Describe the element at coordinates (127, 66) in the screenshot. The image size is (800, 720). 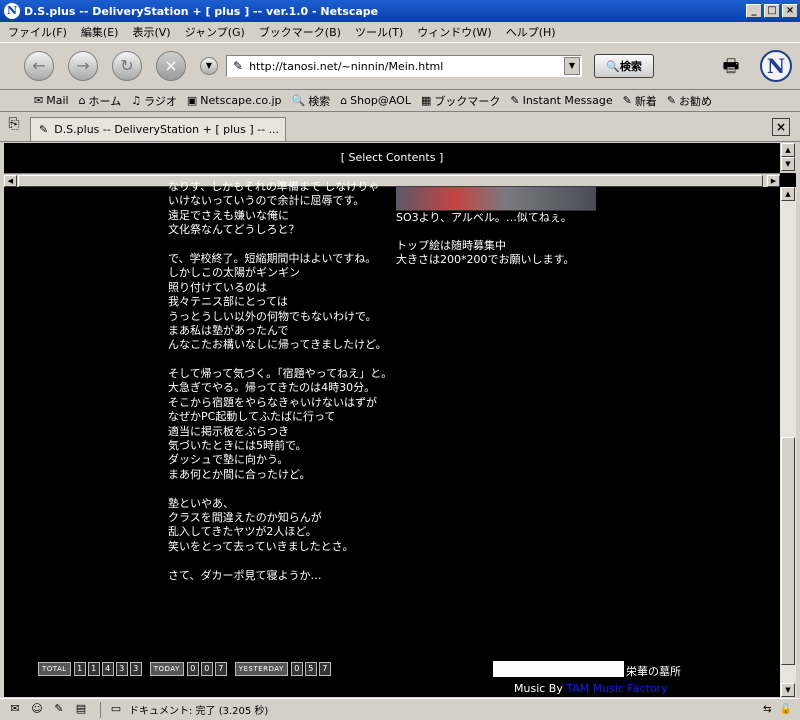
I see `reload-button: ↻` at that location.